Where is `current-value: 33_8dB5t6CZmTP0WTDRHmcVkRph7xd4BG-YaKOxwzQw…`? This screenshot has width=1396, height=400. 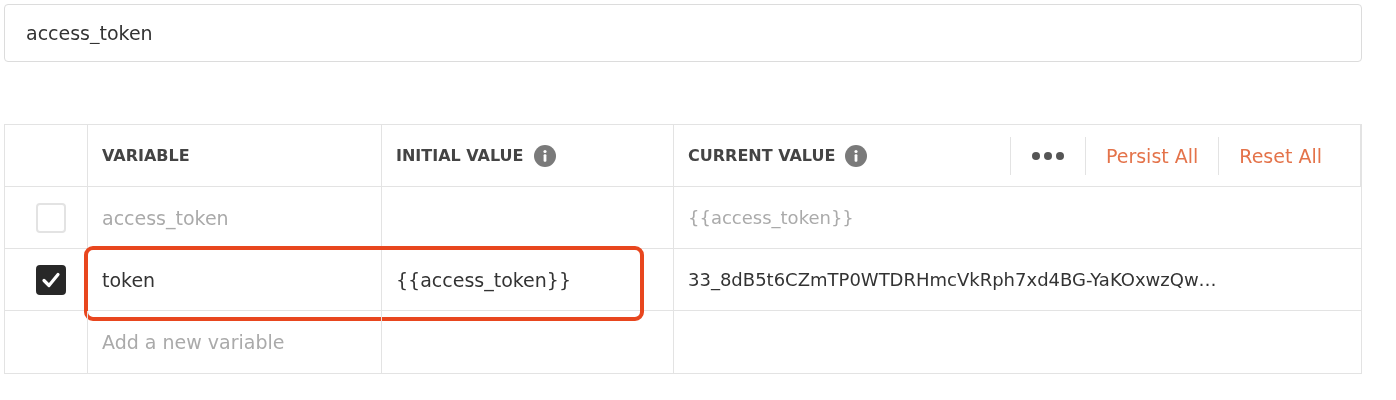 current-value: 33_8dB5t6CZmTP0WTDRHmcVkRph7xd4BG-YaKOxwzQw… is located at coordinates (952, 279).